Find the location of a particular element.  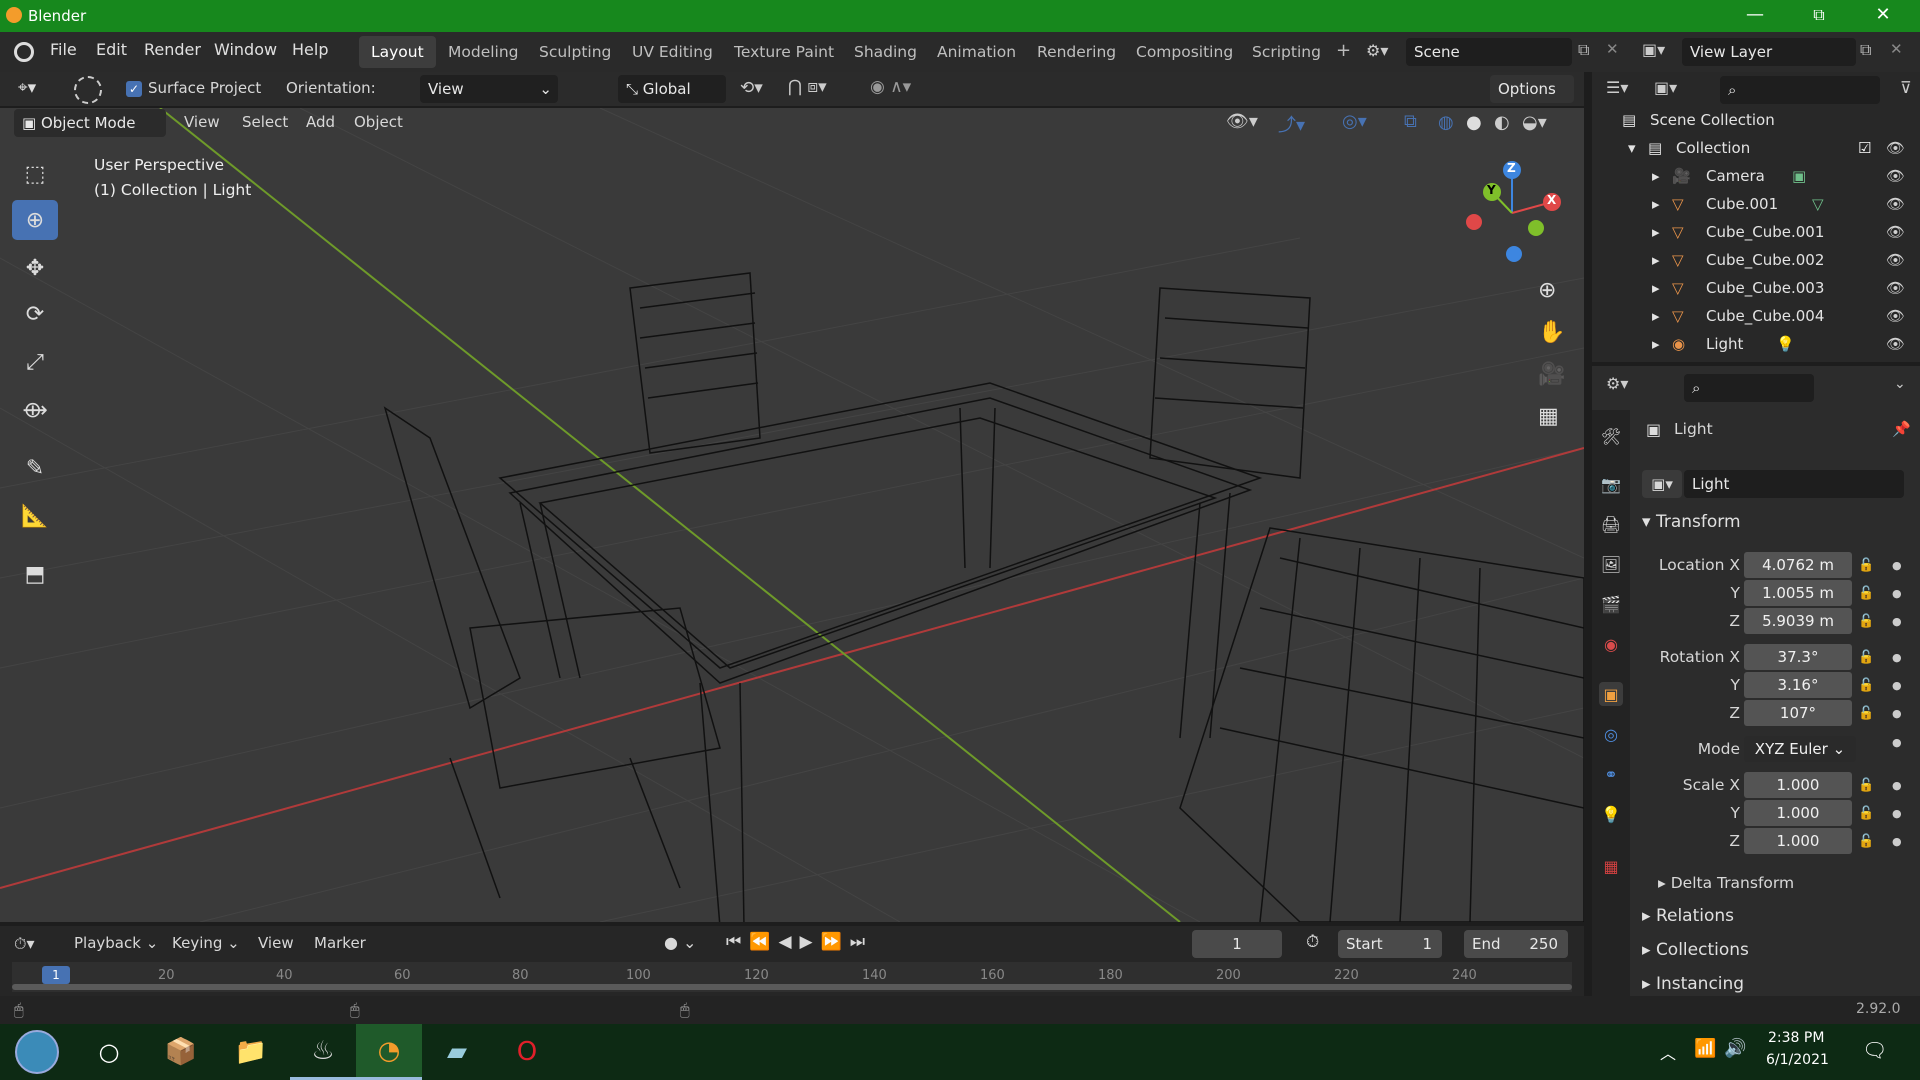

delete-view-layer-icon: ✕ is located at coordinates (1896, 49).